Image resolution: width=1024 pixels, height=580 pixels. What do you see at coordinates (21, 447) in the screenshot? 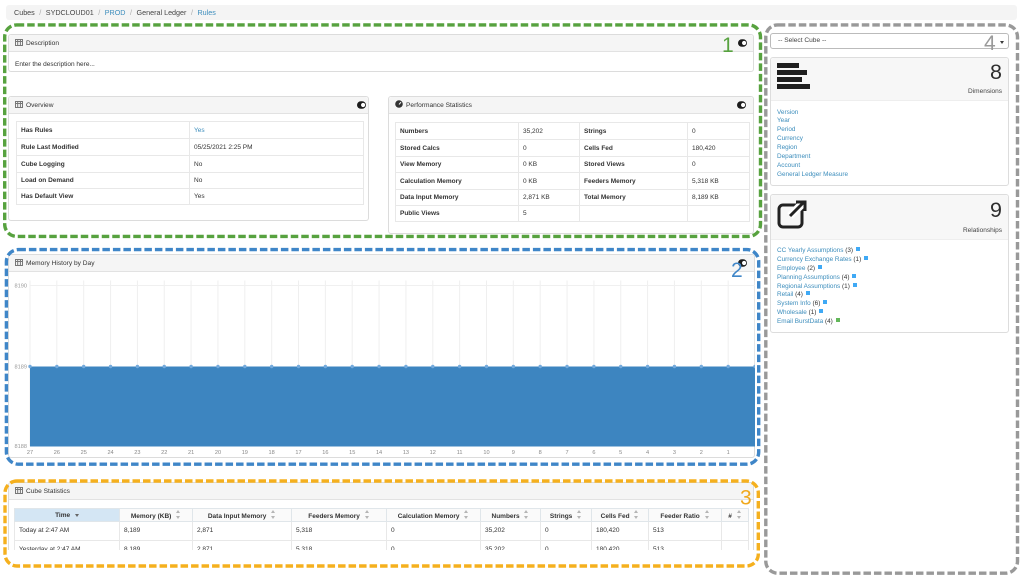
I see `svg-text: 8188` at bounding box center [21, 447].